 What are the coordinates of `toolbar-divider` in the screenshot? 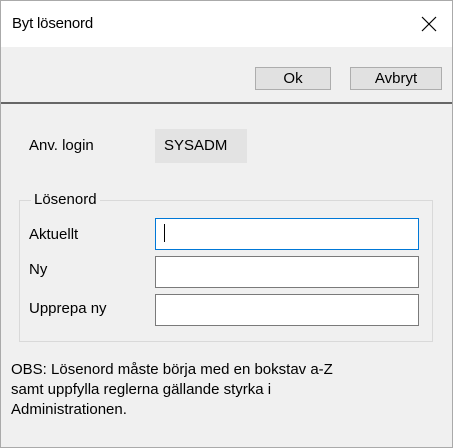 It's located at (226, 103).